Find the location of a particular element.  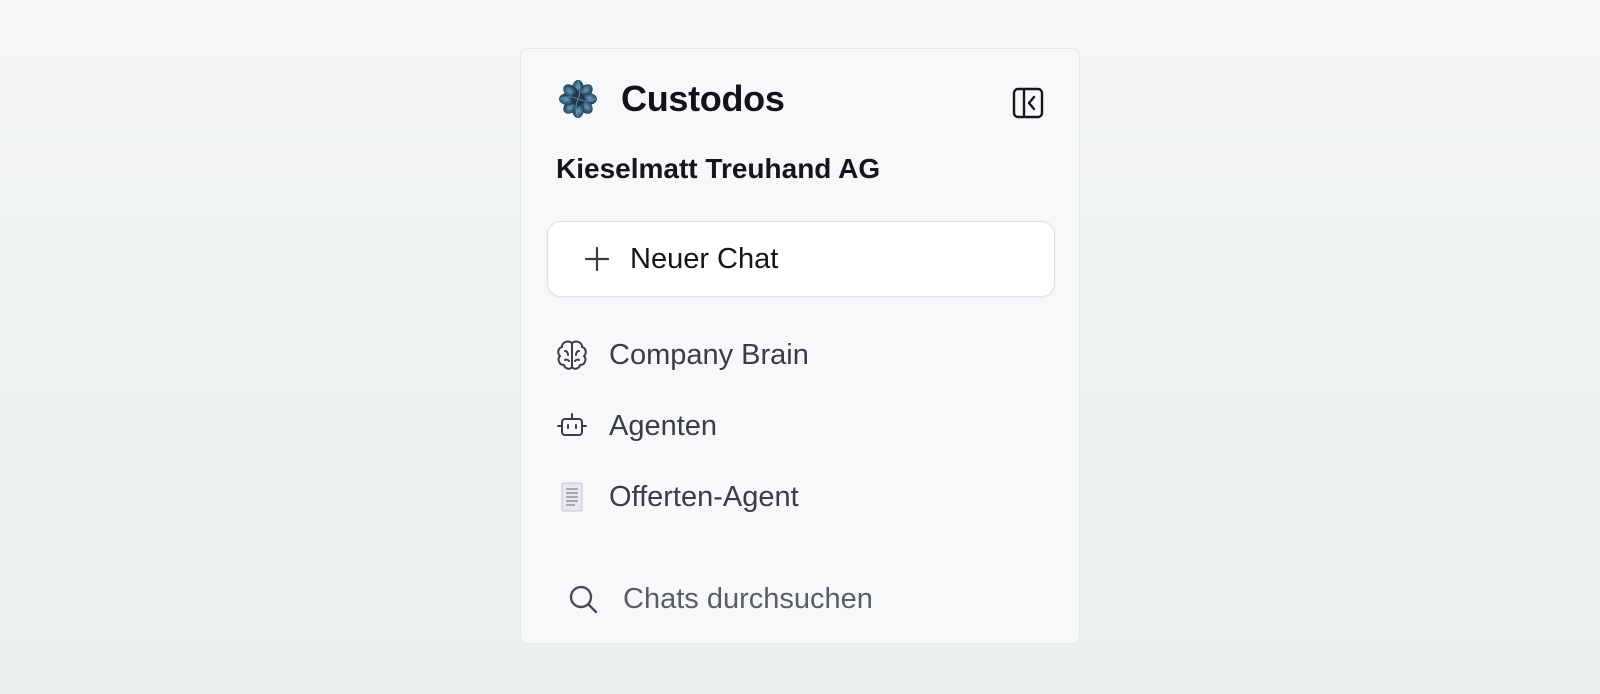

nav-item-company-brain: Company Brain is located at coordinates (800, 355).